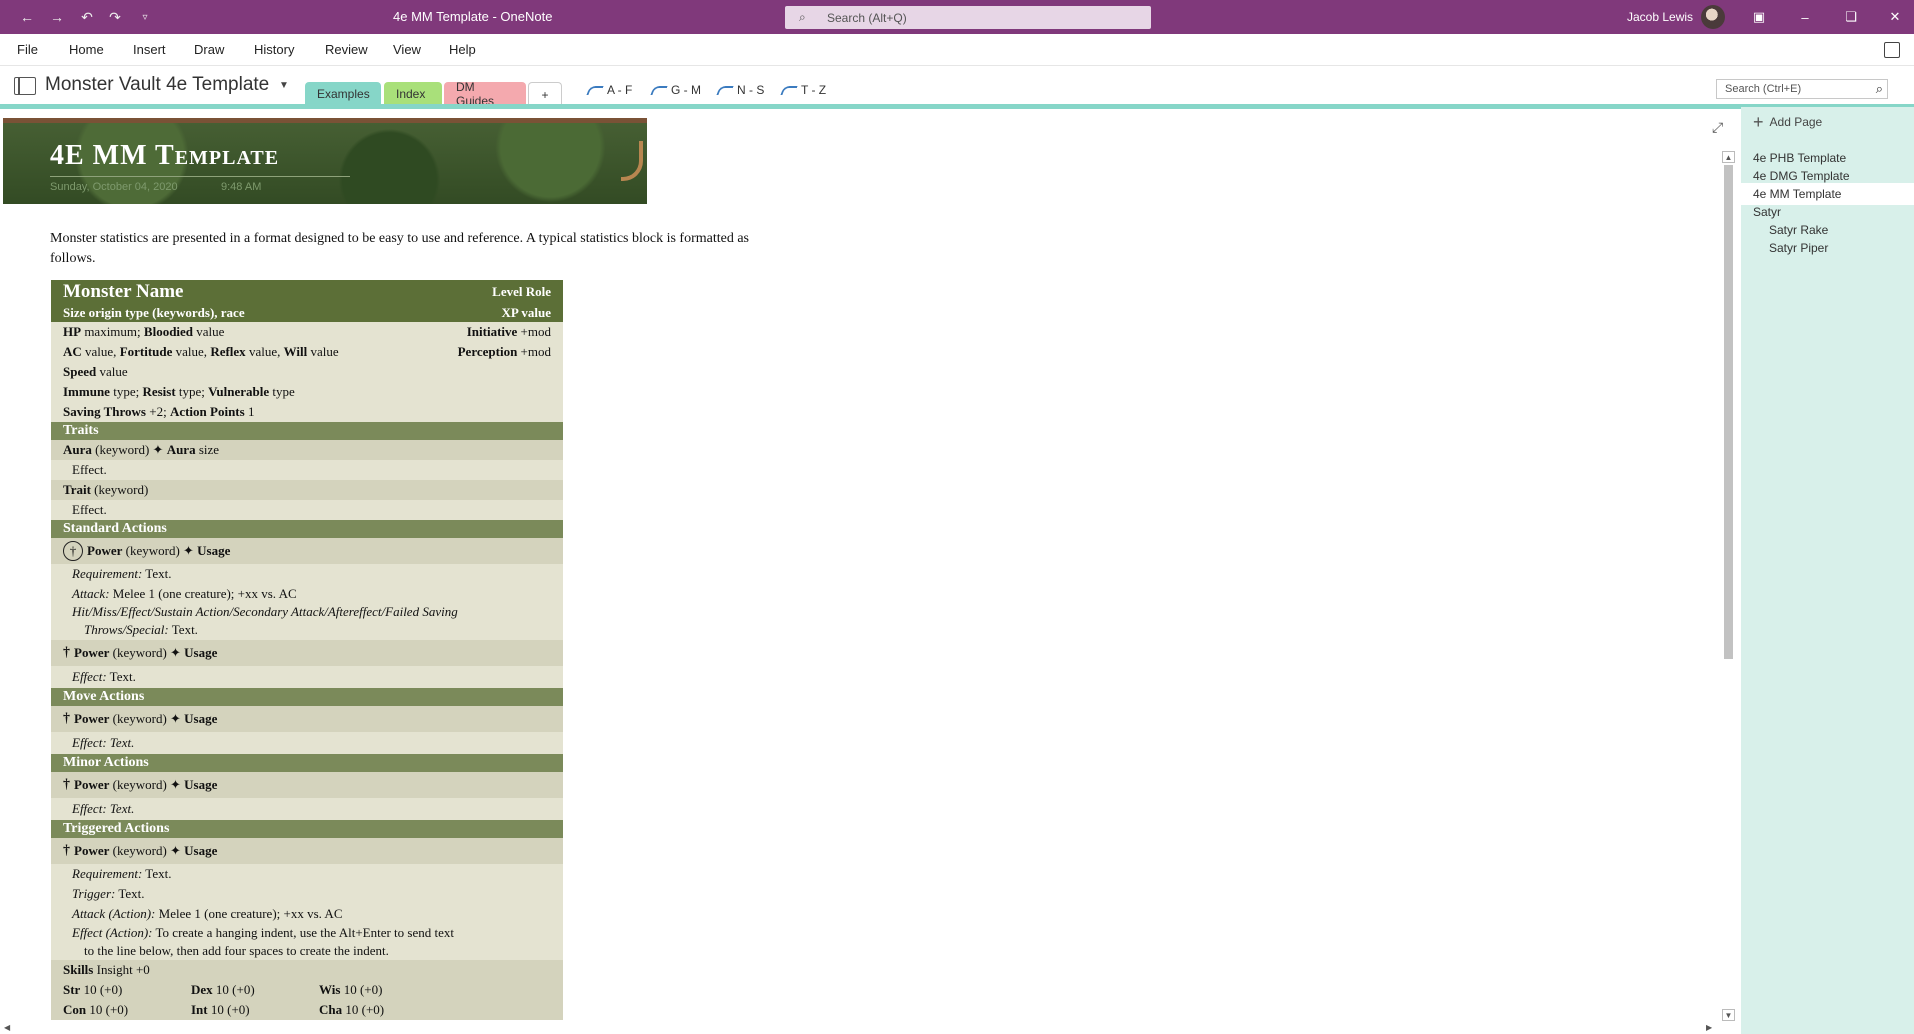 Image resolution: width=1914 pixels, height=1034 pixels. Describe the element at coordinates (1851, 17) in the screenshot. I see `restore-button: ❏` at that location.